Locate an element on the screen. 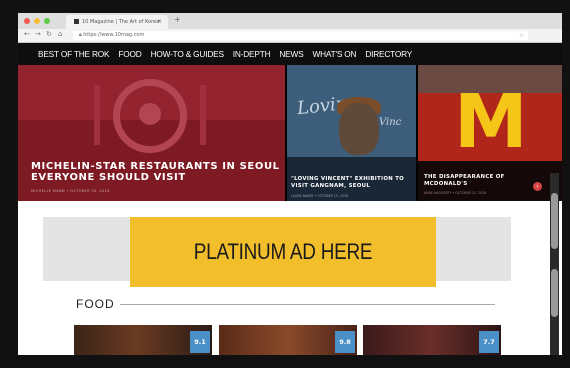  close-tab-icon: × is located at coordinates (159, 22).